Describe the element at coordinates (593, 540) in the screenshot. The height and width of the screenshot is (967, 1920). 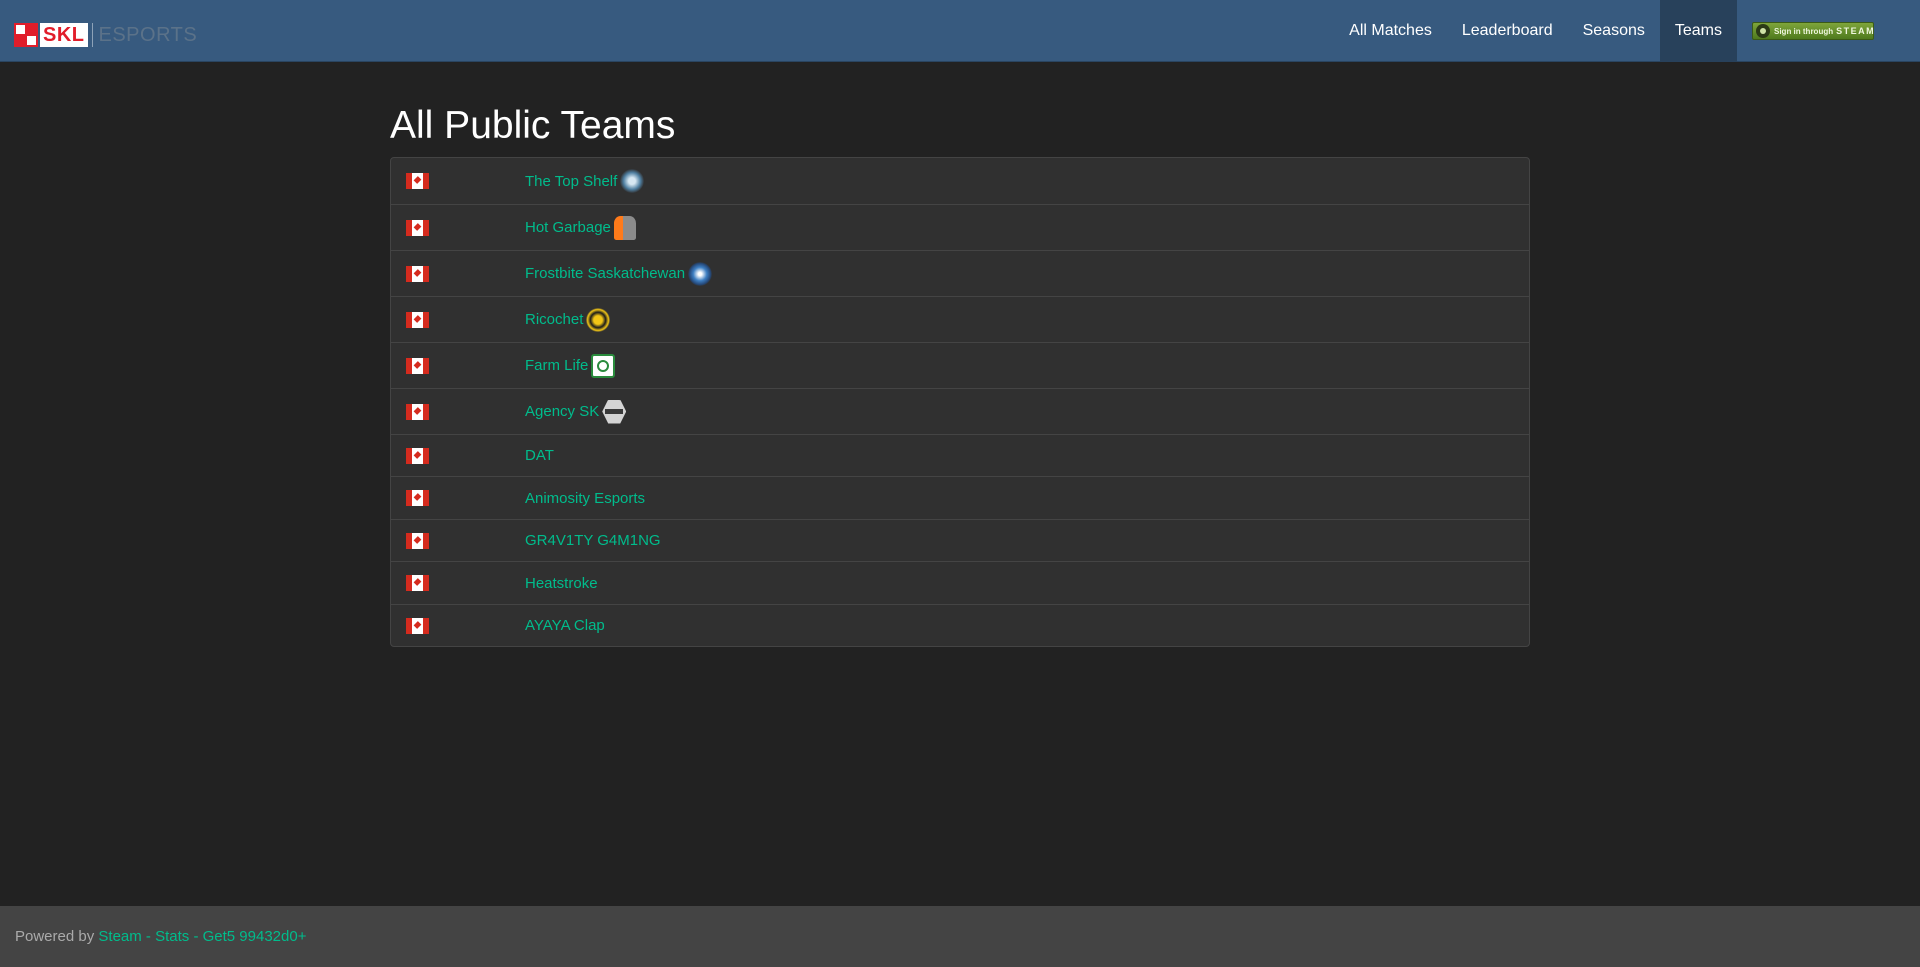
I see `team-link: GR4V1TY G4M1NG` at that location.